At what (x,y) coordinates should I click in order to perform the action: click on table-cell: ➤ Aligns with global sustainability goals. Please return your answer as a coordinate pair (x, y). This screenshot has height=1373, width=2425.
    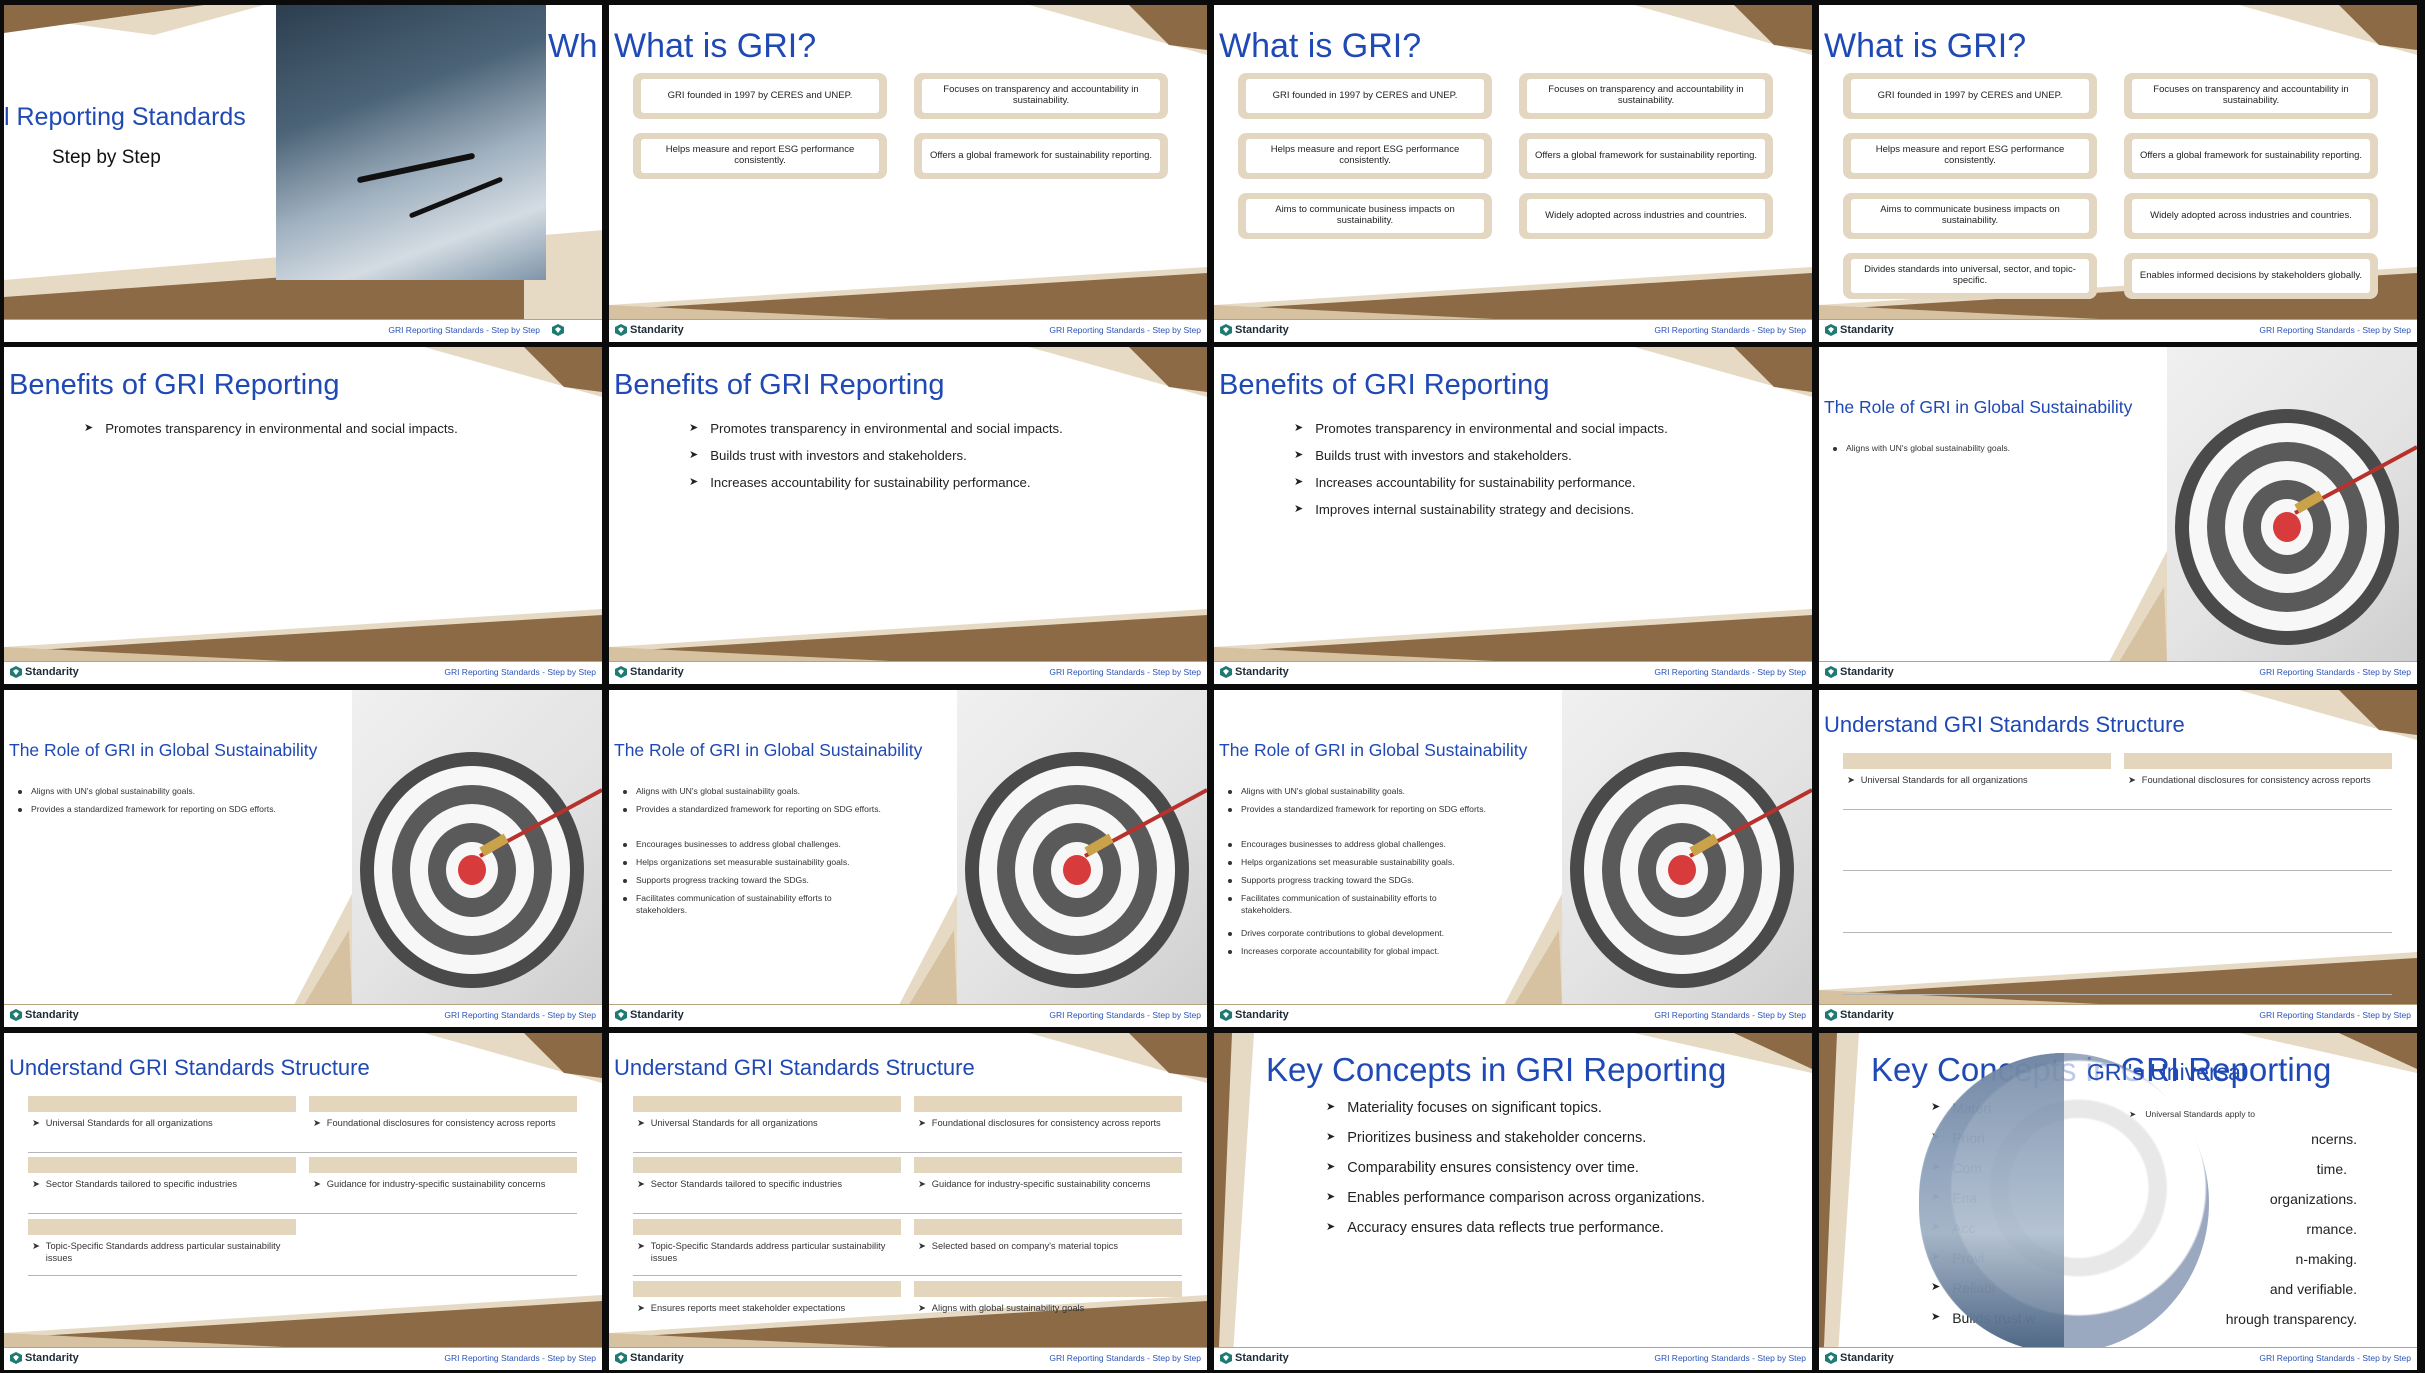
    Looking at the image, I should click on (1049, 1309).